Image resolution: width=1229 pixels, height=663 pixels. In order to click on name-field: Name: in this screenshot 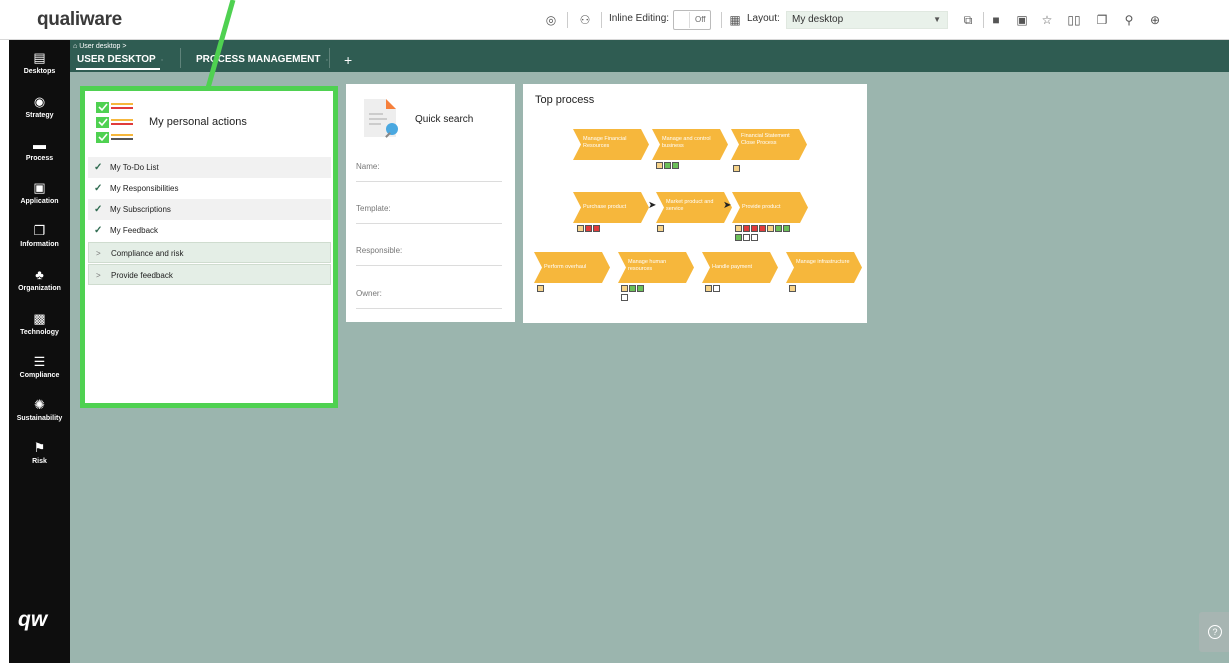, I will do `click(429, 172)`.